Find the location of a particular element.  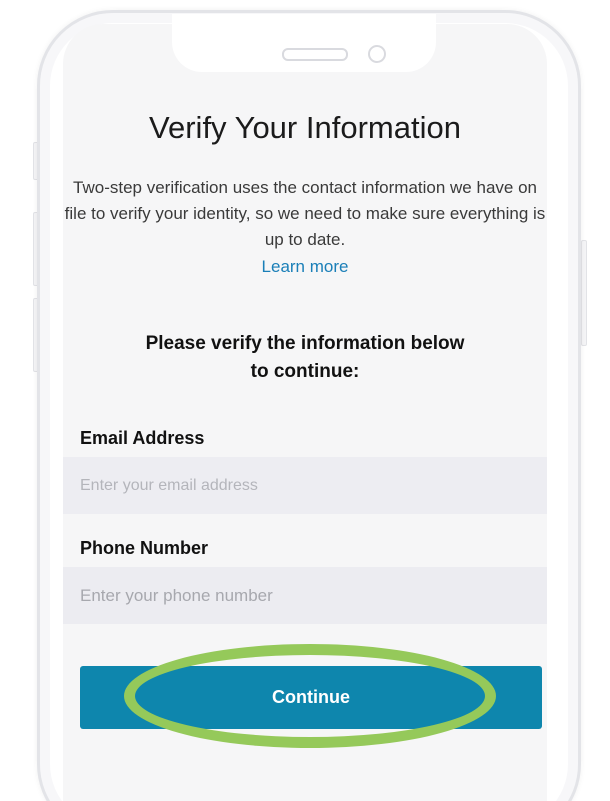

verify-prompt-line-1: Please verify the information below is located at coordinates (305, 343).